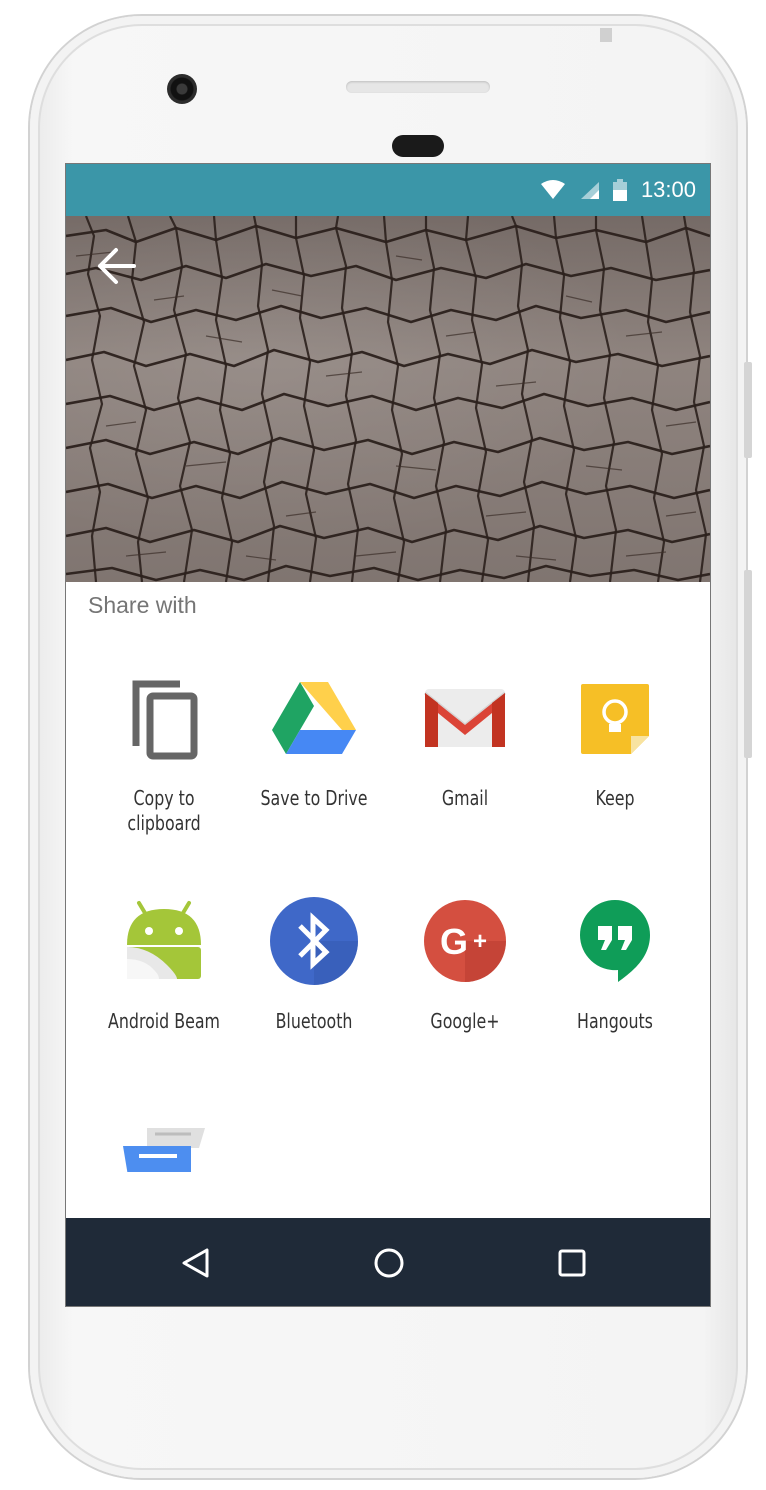 This screenshot has width=766, height=1490. I want to click on google-plus-icon: G +, so click(465, 941).